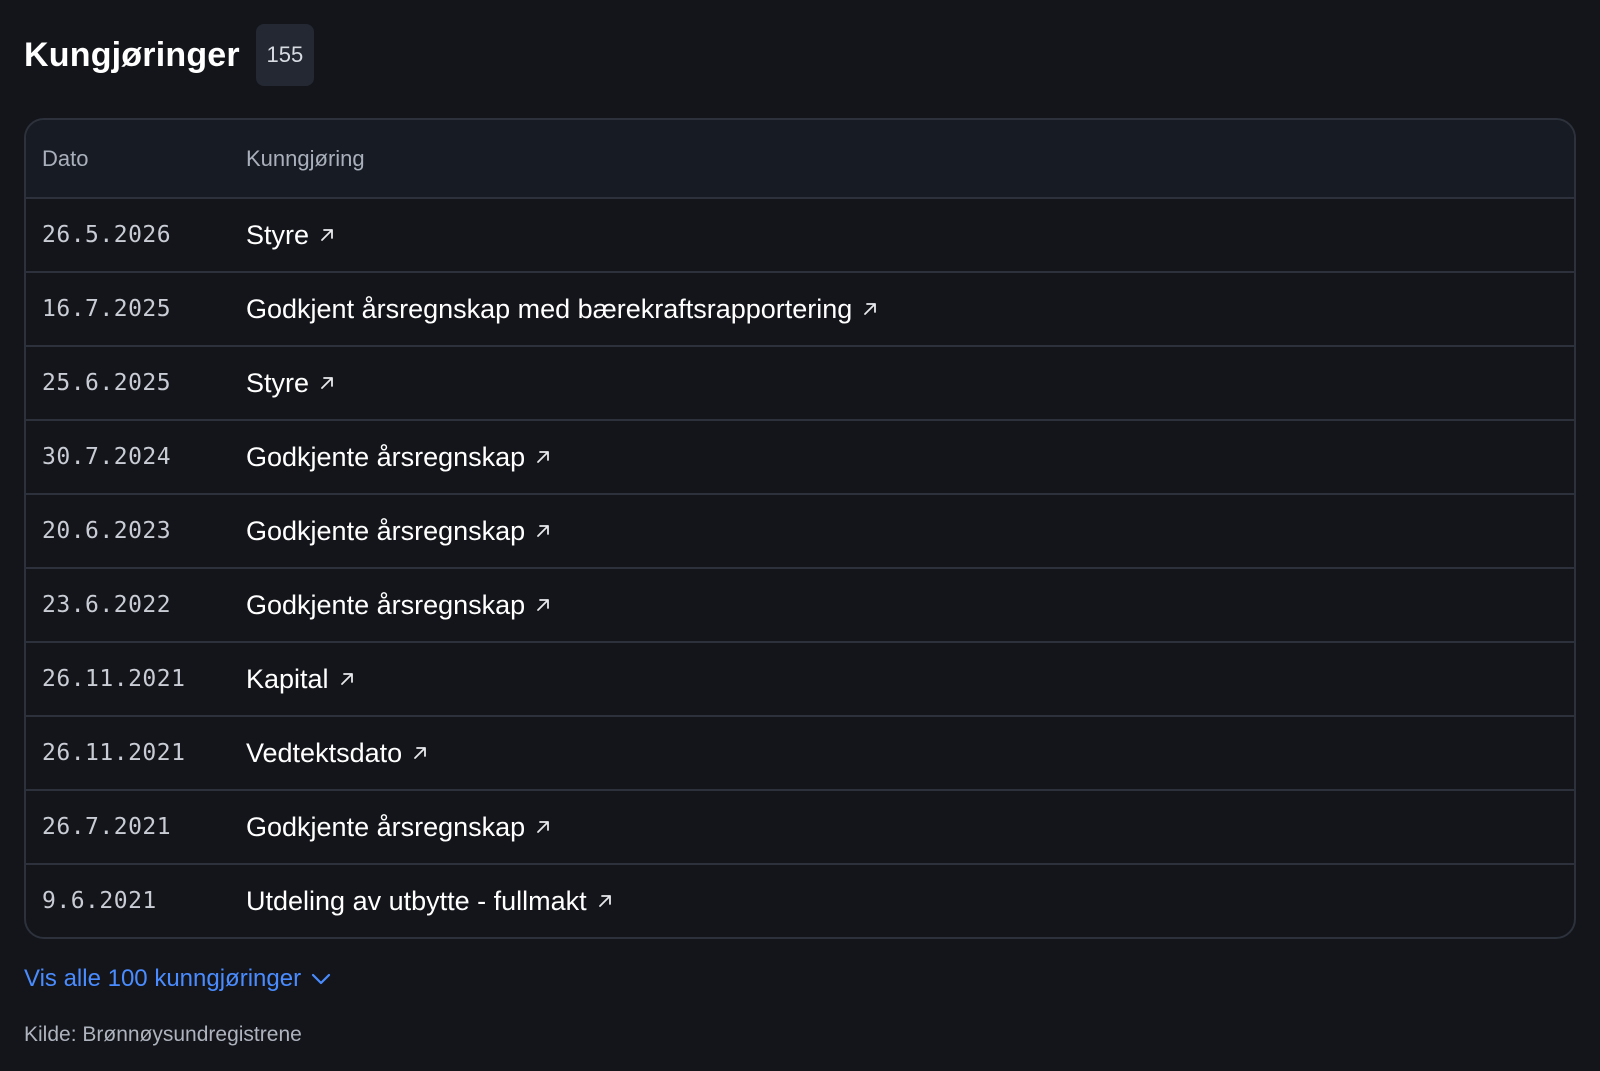  I want to click on table-row: 23.6.2022 Godkjente årsregnskap, so click(800, 606).